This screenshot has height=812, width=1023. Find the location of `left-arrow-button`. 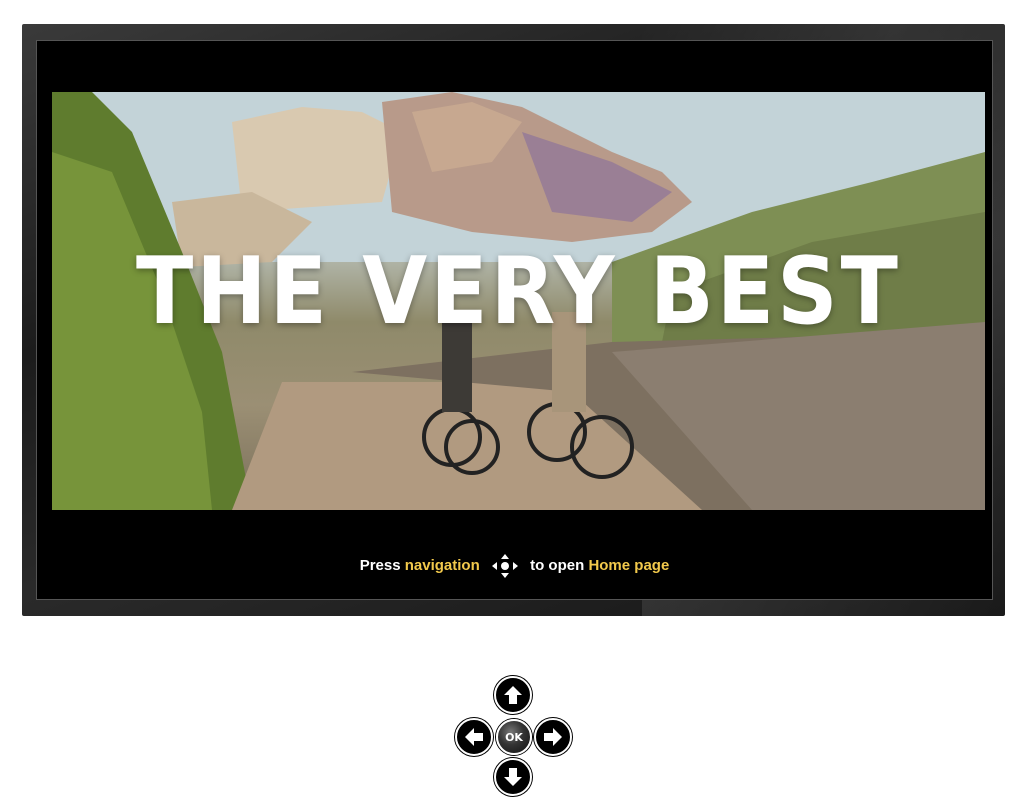

left-arrow-button is located at coordinates (474, 737).